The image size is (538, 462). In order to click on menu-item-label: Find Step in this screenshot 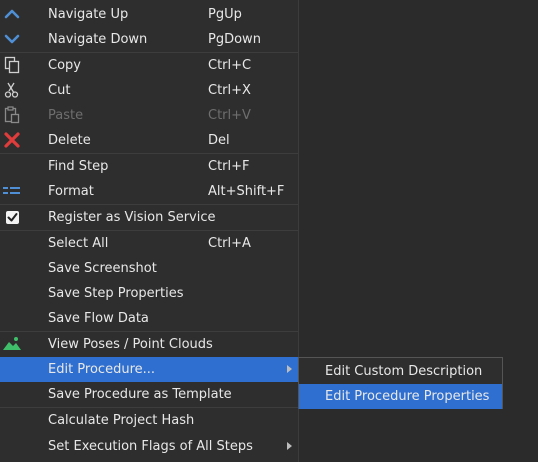, I will do `click(78, 166)`.